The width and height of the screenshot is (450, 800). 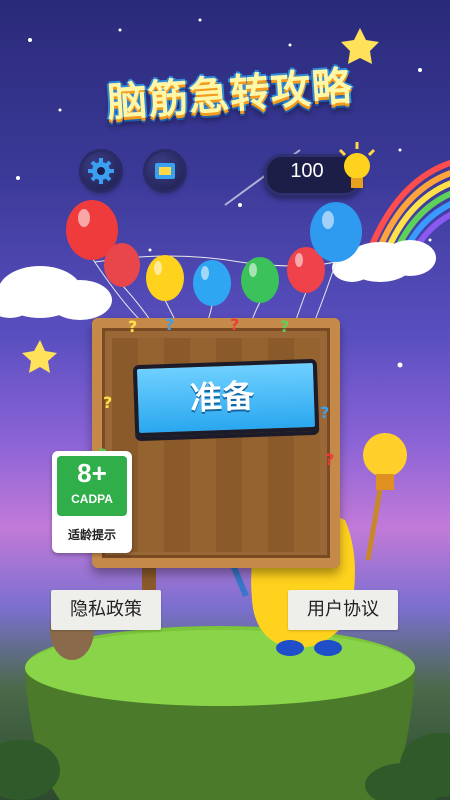 I want to click on user-agreement-button: 用户协议, so click(x=343, y=610).